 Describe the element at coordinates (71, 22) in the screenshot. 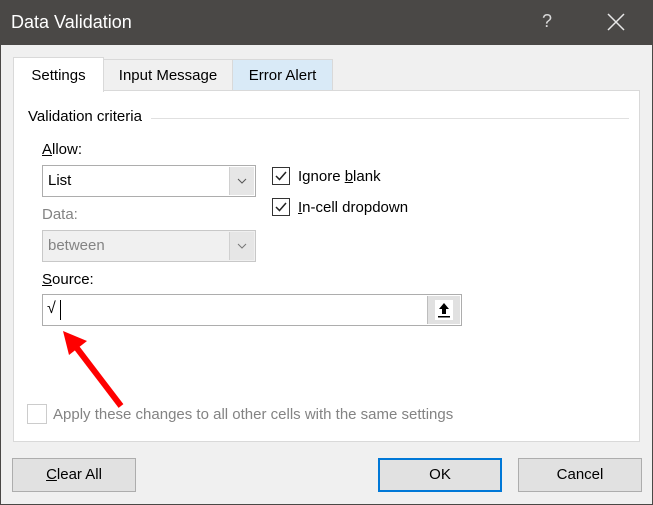

I see `dialog-title: Data Validation` at that location.